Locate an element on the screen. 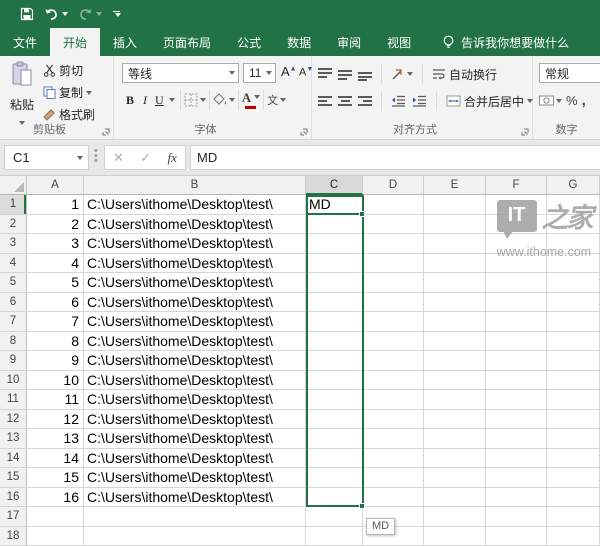 Image resolution: width=600 pixels, height=546 pixels. font-dialog-launcher is located at coordinates (304, 132).